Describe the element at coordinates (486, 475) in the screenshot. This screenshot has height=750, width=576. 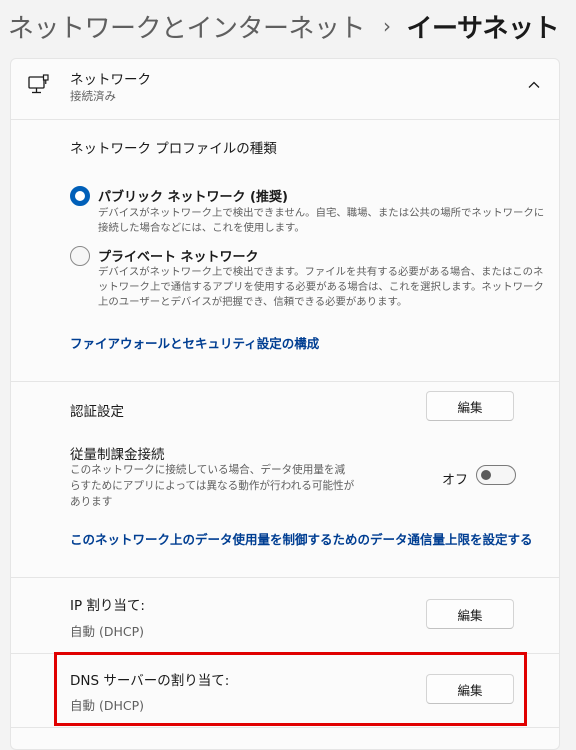
I see `toggle-knob` at that location.